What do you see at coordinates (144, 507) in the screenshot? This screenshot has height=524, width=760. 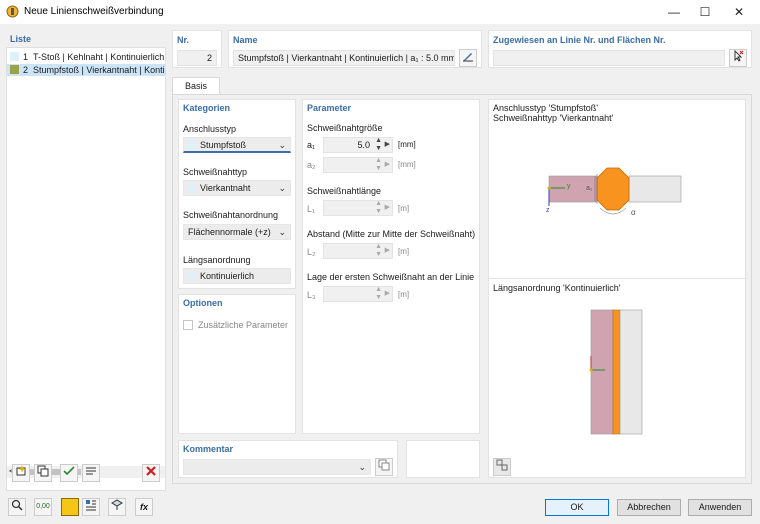 I see `function-icon: fx` at bounding box center [144, 507].